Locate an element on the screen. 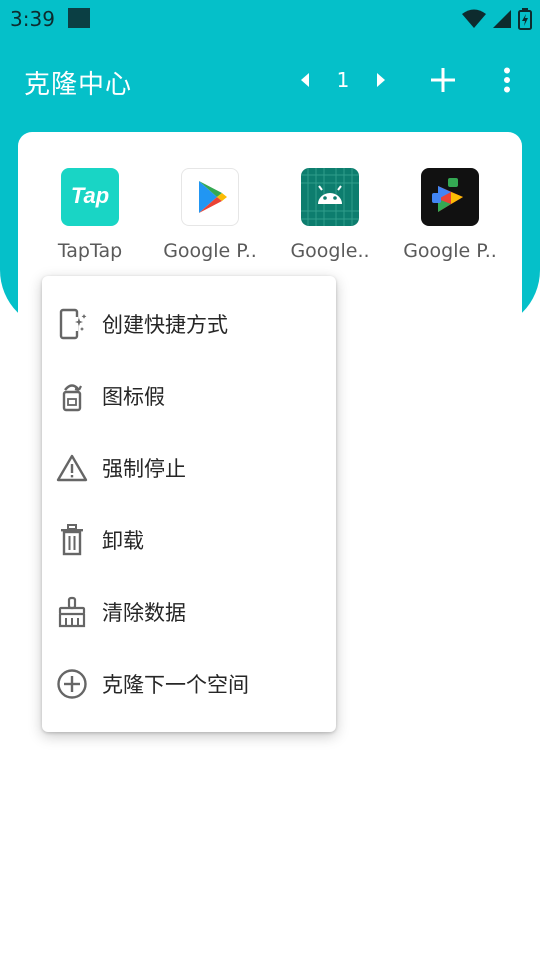 Image resolution: width=540 pixels, height=960 pixels. status-icons is located at coordinates (497, 19).